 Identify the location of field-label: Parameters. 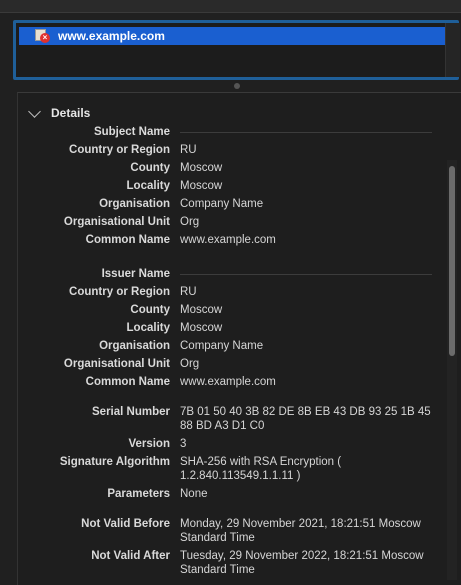
(138, 494).